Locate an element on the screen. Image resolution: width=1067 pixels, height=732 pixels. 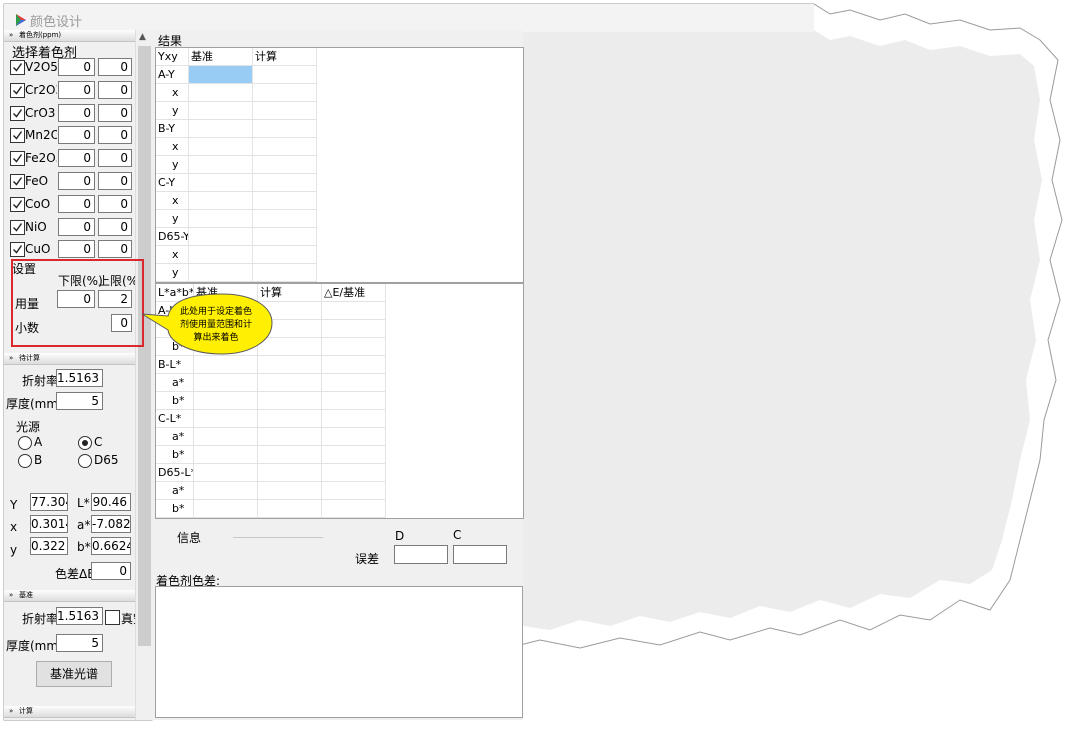
colorant-diff-textbox is located at coordinates (339, 652).